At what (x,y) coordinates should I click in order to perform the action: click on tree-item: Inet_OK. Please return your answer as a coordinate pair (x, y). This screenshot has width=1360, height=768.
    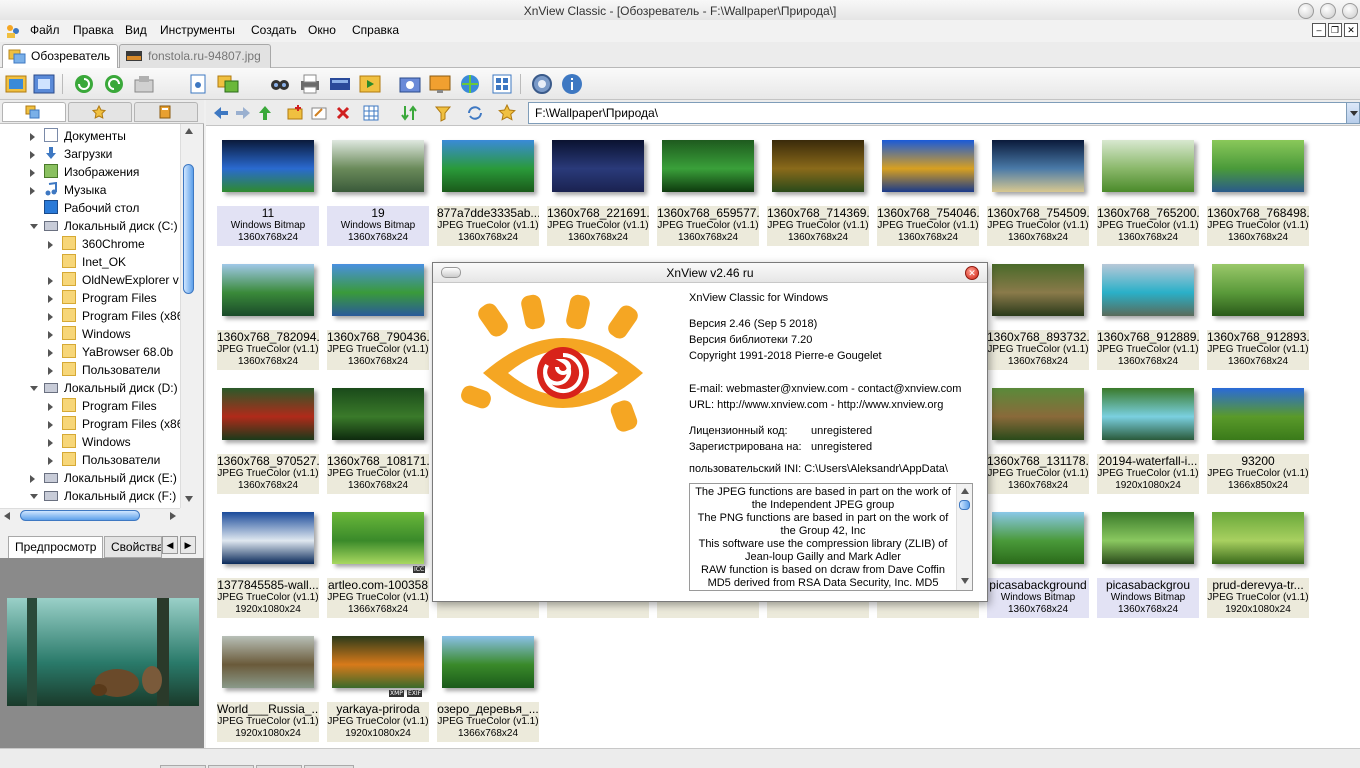
    Looking at the image, I should click on (98, 262).